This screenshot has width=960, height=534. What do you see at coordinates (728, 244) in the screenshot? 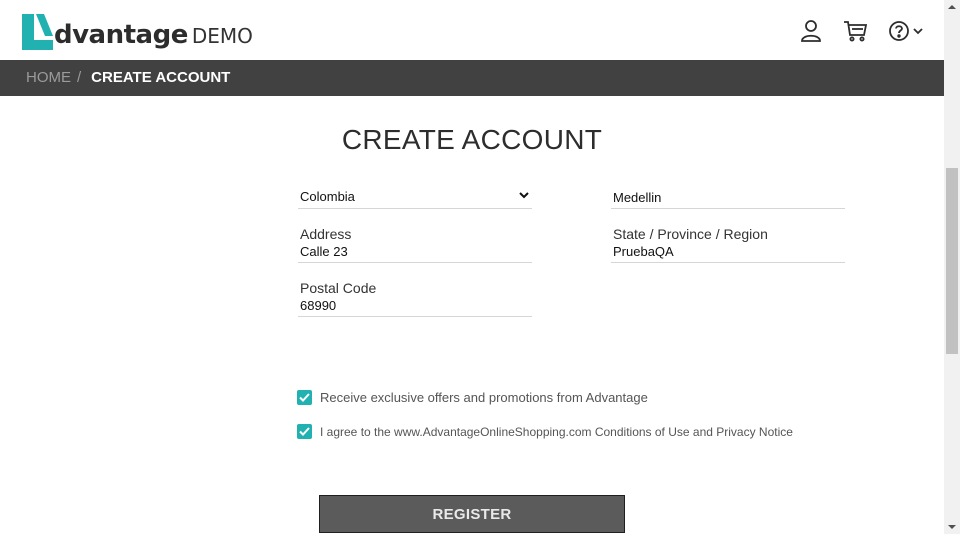
I see `state-field: State / Province / Region PruebaQA` at bounding box center [728, 244].